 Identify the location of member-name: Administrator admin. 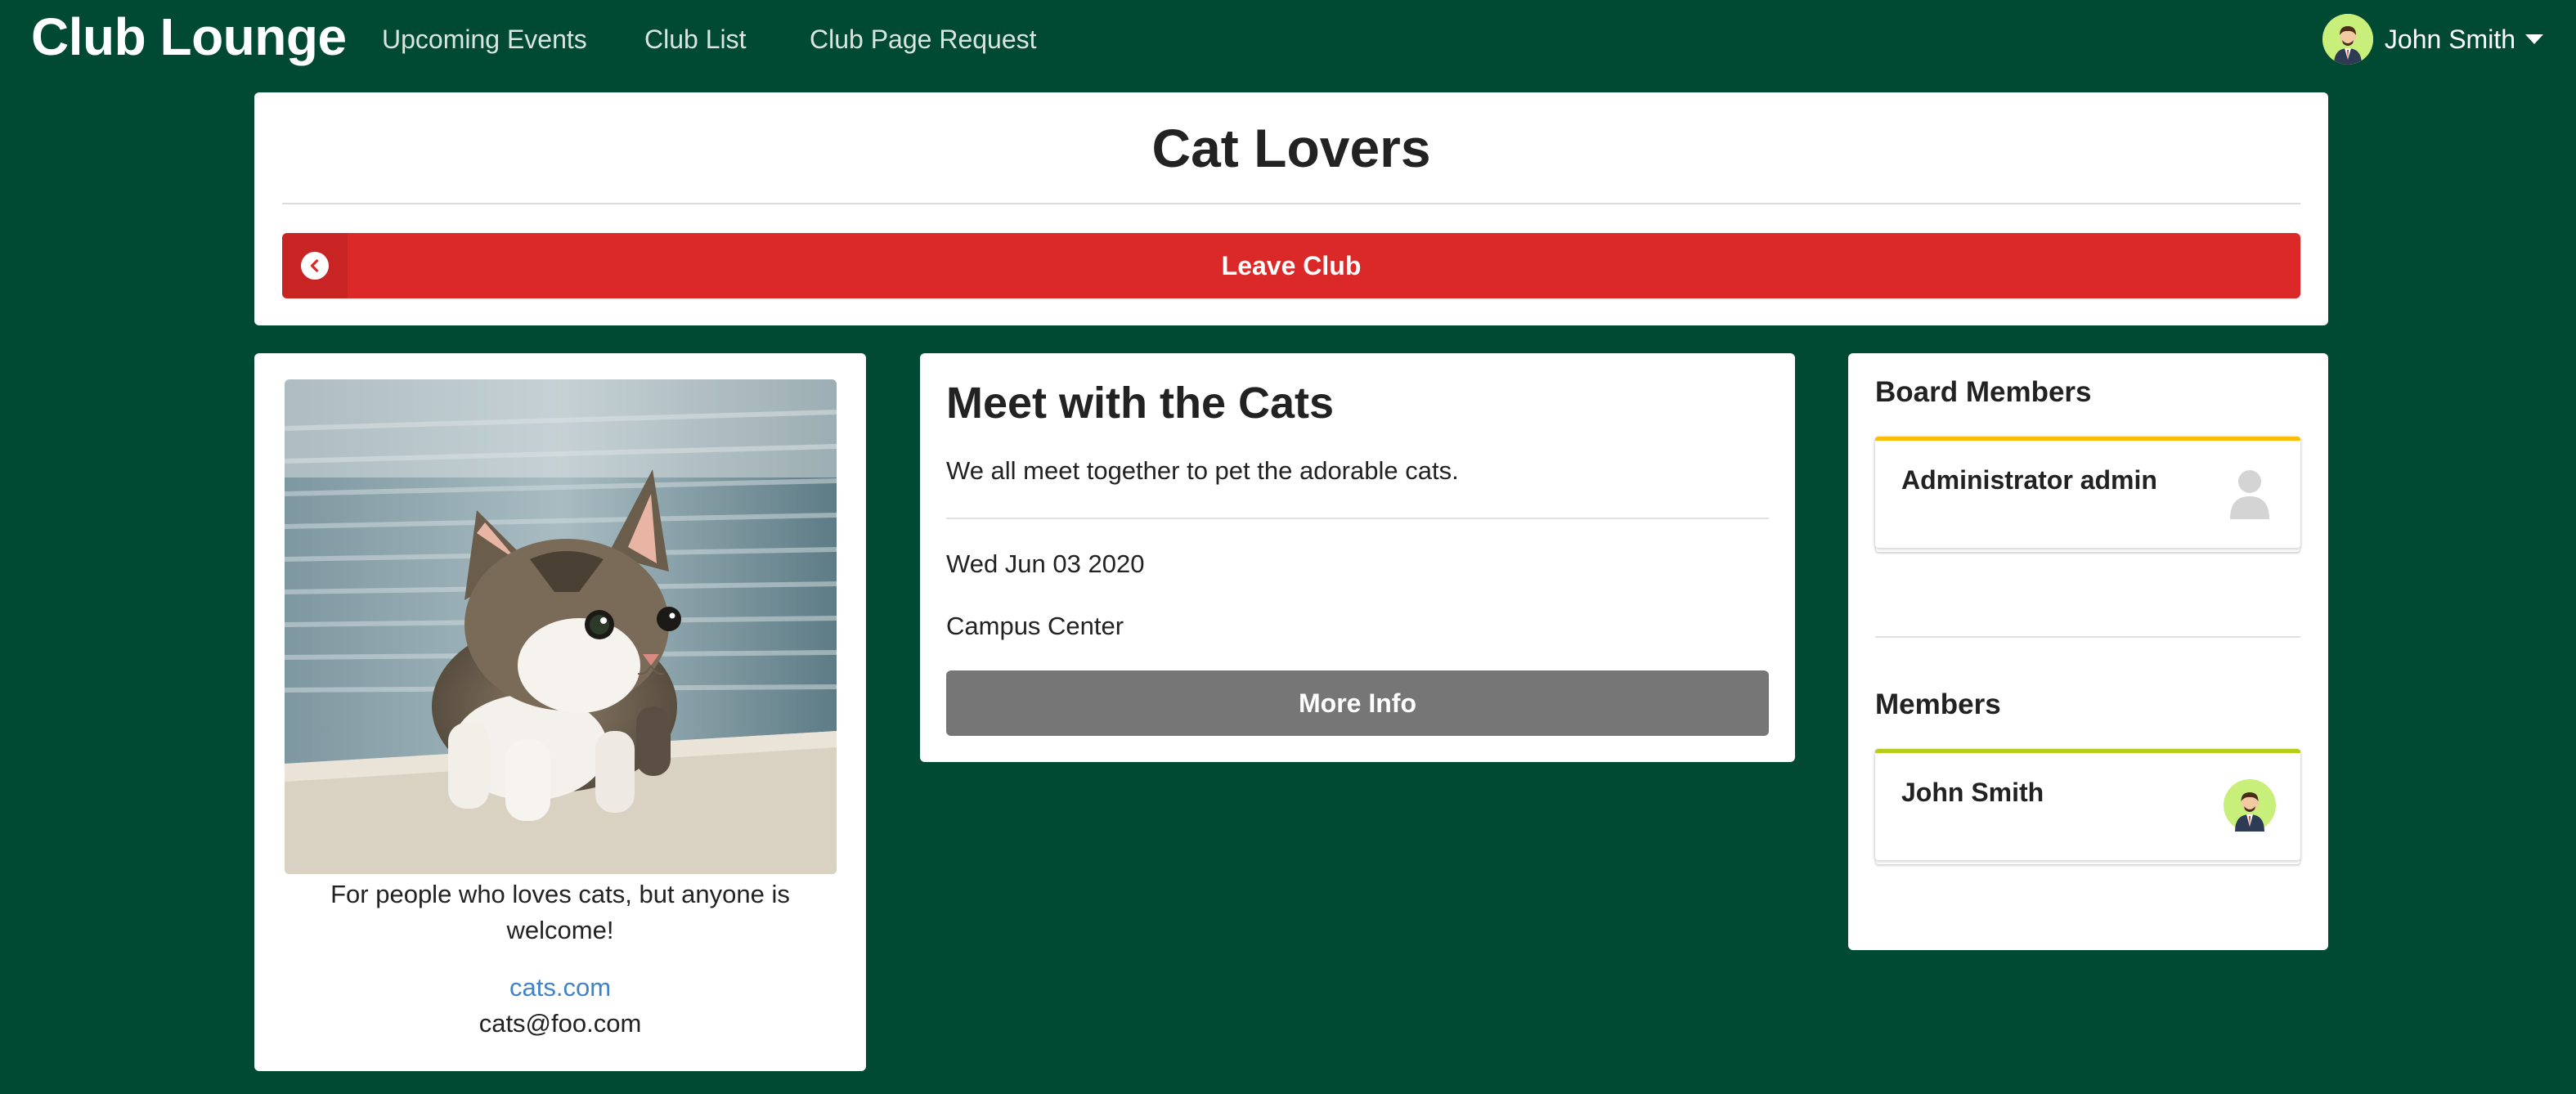
(2029, 480).